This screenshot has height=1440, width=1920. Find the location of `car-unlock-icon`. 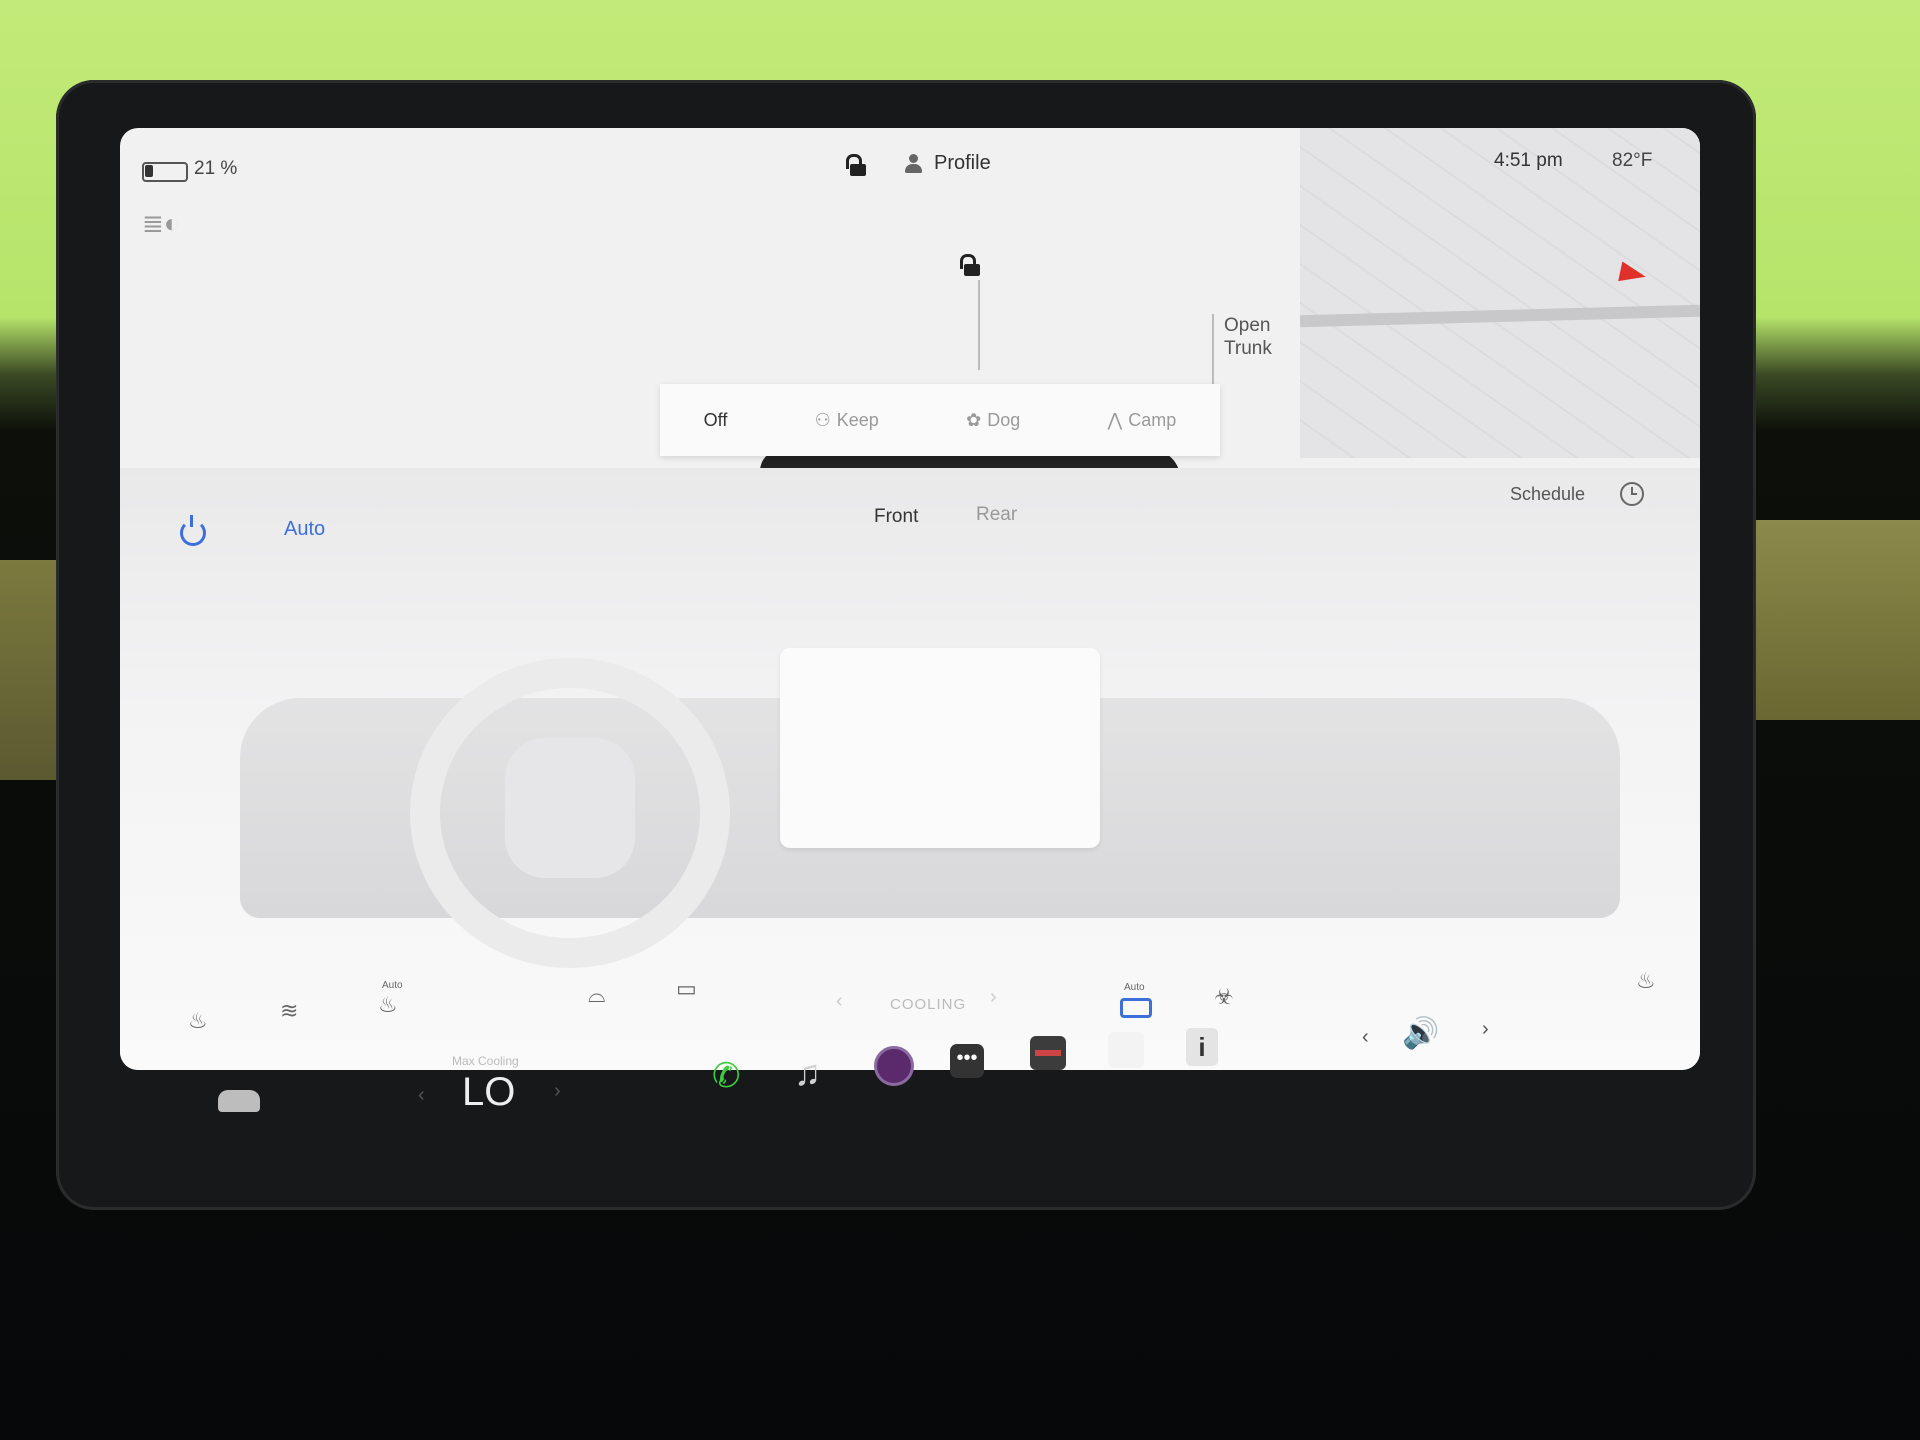

car-unlock-icon is located at coordinates (971, 265).